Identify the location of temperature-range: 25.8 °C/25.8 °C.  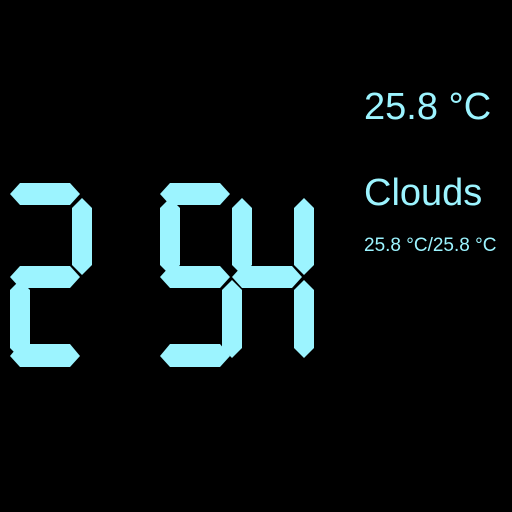
(430, 245).